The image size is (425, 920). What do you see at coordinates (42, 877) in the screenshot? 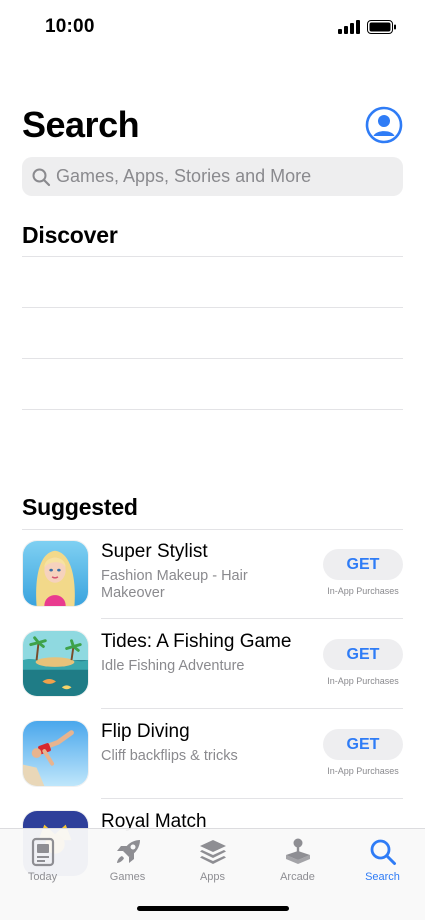
I see `tab-label: Today` at bounding box center [42, 877].